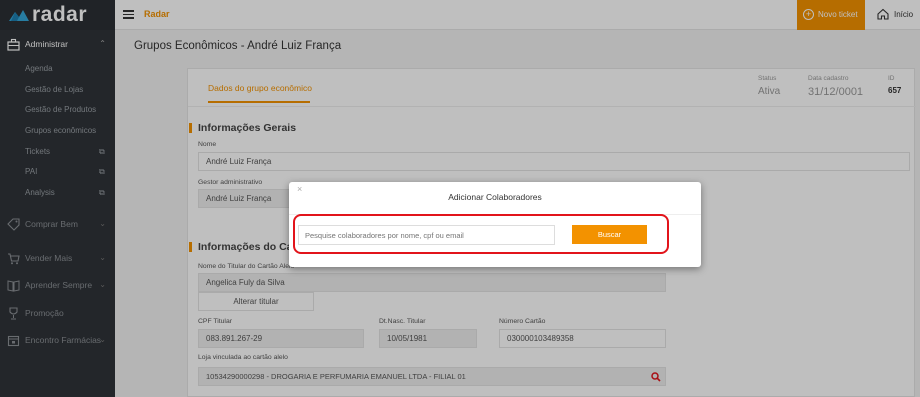 The image size is (920, 397). What do you see at coordinates (495, 197) in the screenshot?
I see `modal-title: Adicionar Colaboradores` at bounding box center [495, 197].